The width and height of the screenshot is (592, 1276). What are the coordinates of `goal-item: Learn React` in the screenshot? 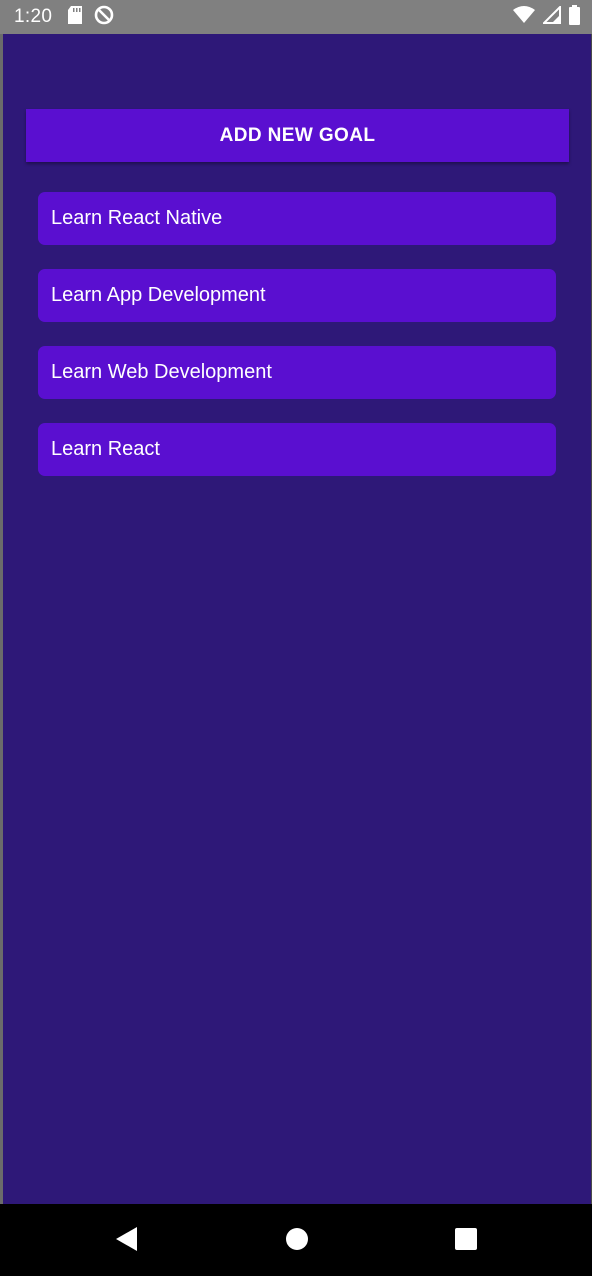 It's located at (297, 449).